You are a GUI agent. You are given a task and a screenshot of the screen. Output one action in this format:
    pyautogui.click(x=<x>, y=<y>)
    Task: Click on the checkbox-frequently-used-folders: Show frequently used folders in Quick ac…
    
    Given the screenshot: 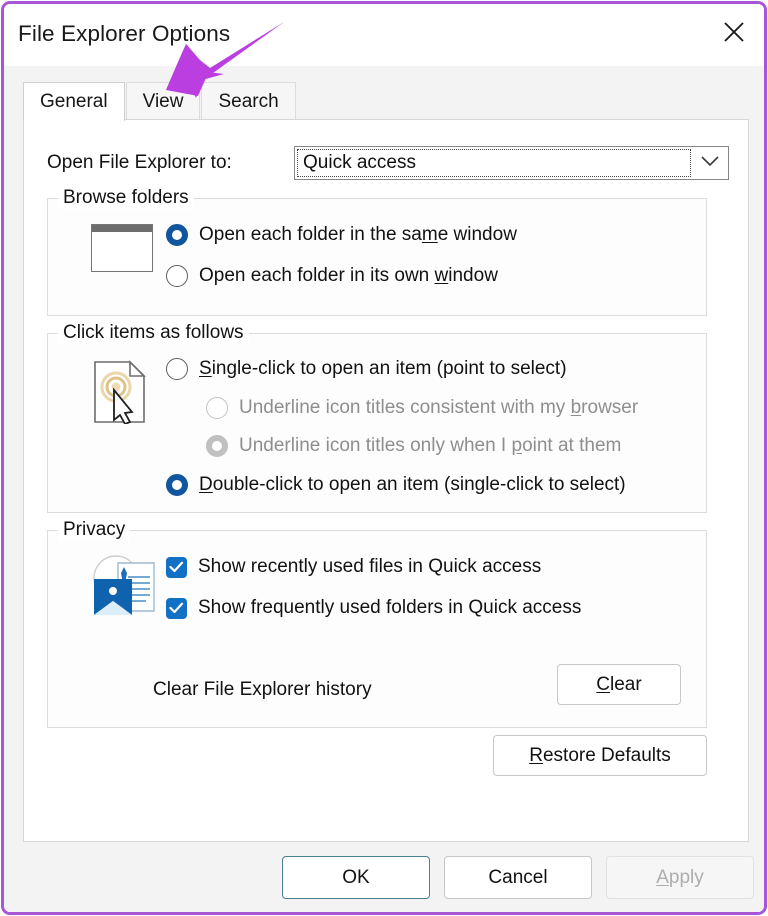 What is the action you would take?
    pyautogui.click(x=373, y=608)
    